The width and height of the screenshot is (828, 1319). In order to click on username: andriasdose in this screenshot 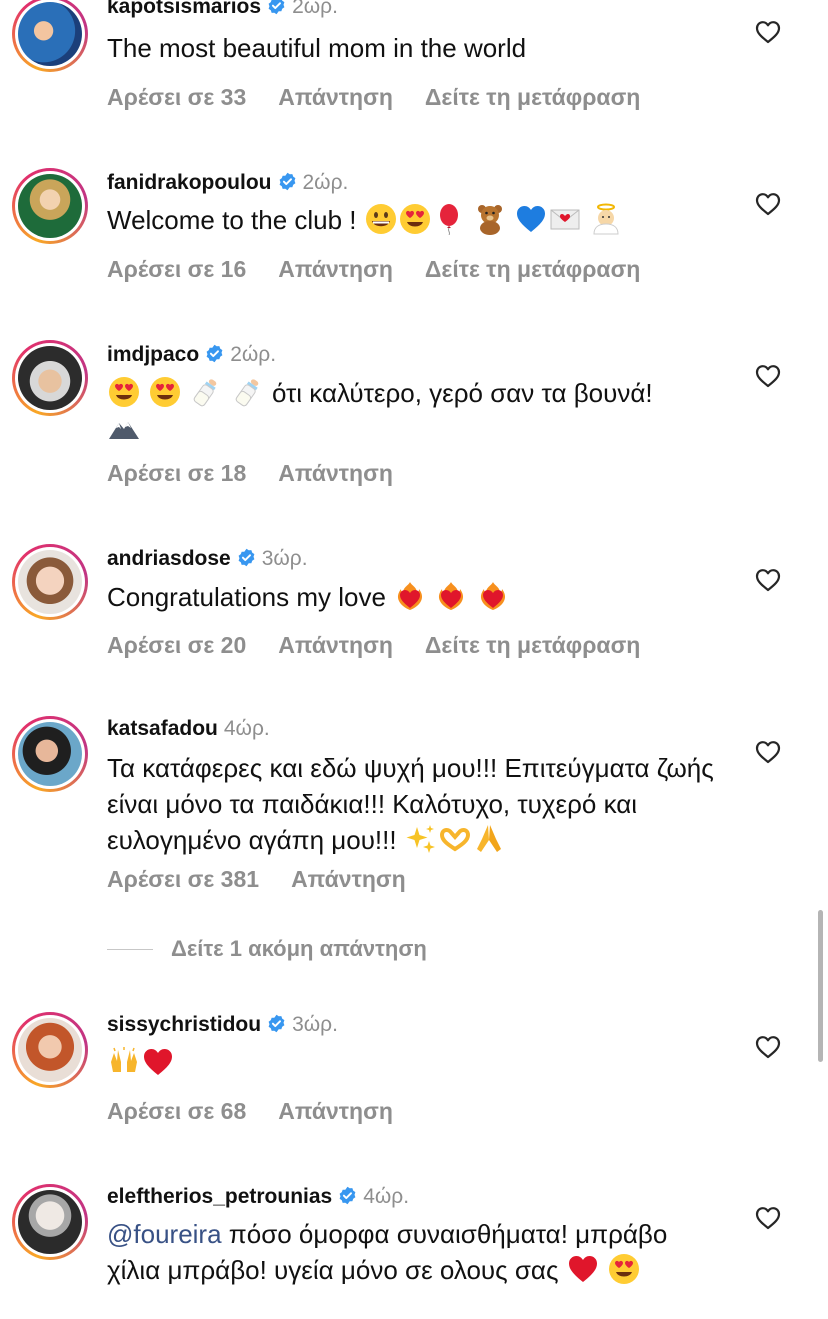, I will do `click(169, 558)`.